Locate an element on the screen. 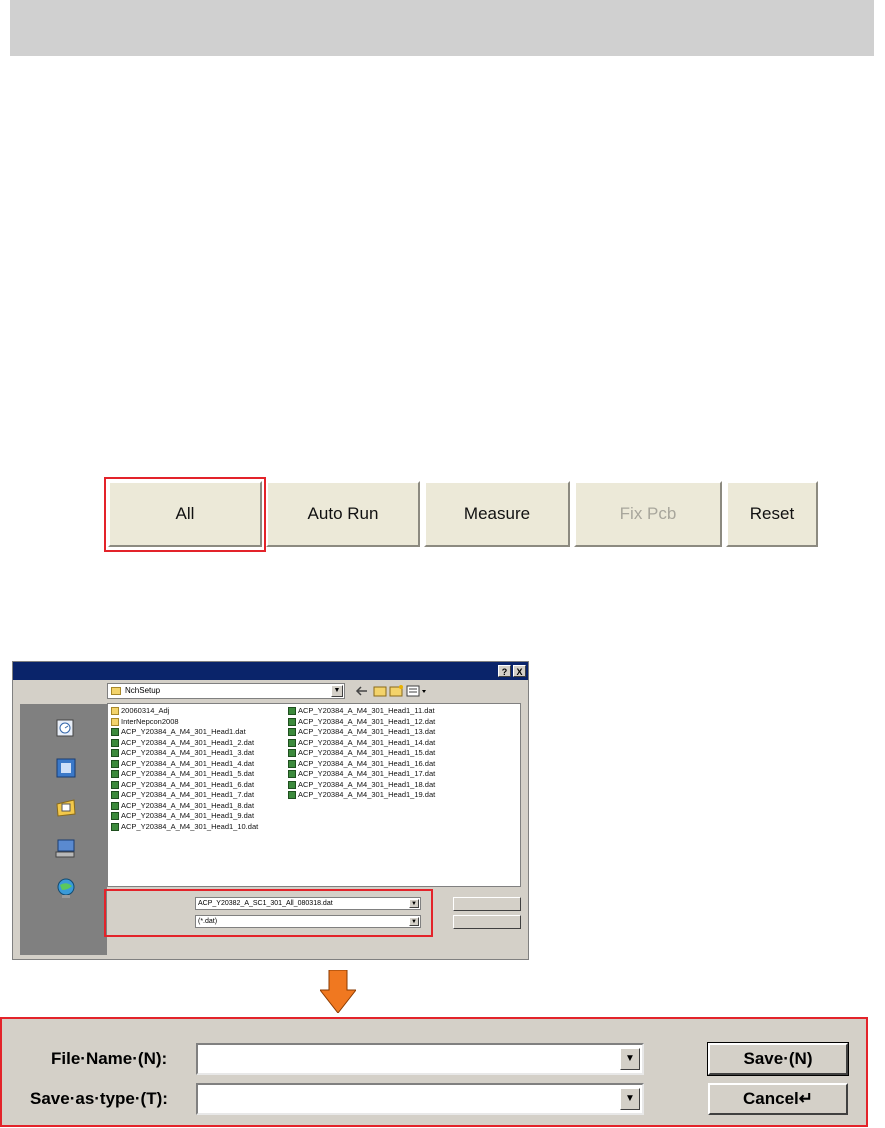 This screenshot has height=1128, width=885. zoom-save-type-select: ▼ is located at coordinates (420, 1099).